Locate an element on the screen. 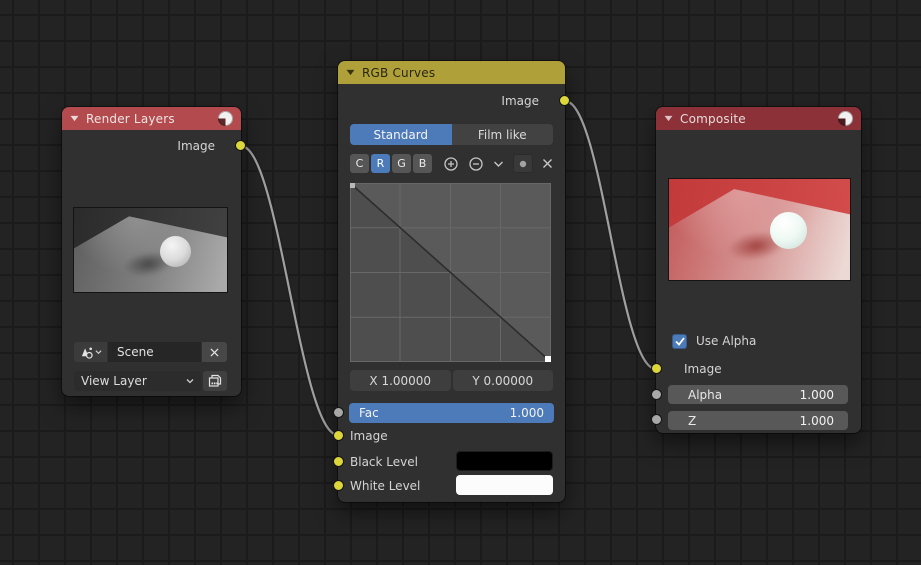 Image resolution: width=921 pixels, height=565 pixels. curve-plot is located at coordinates (450, 272).